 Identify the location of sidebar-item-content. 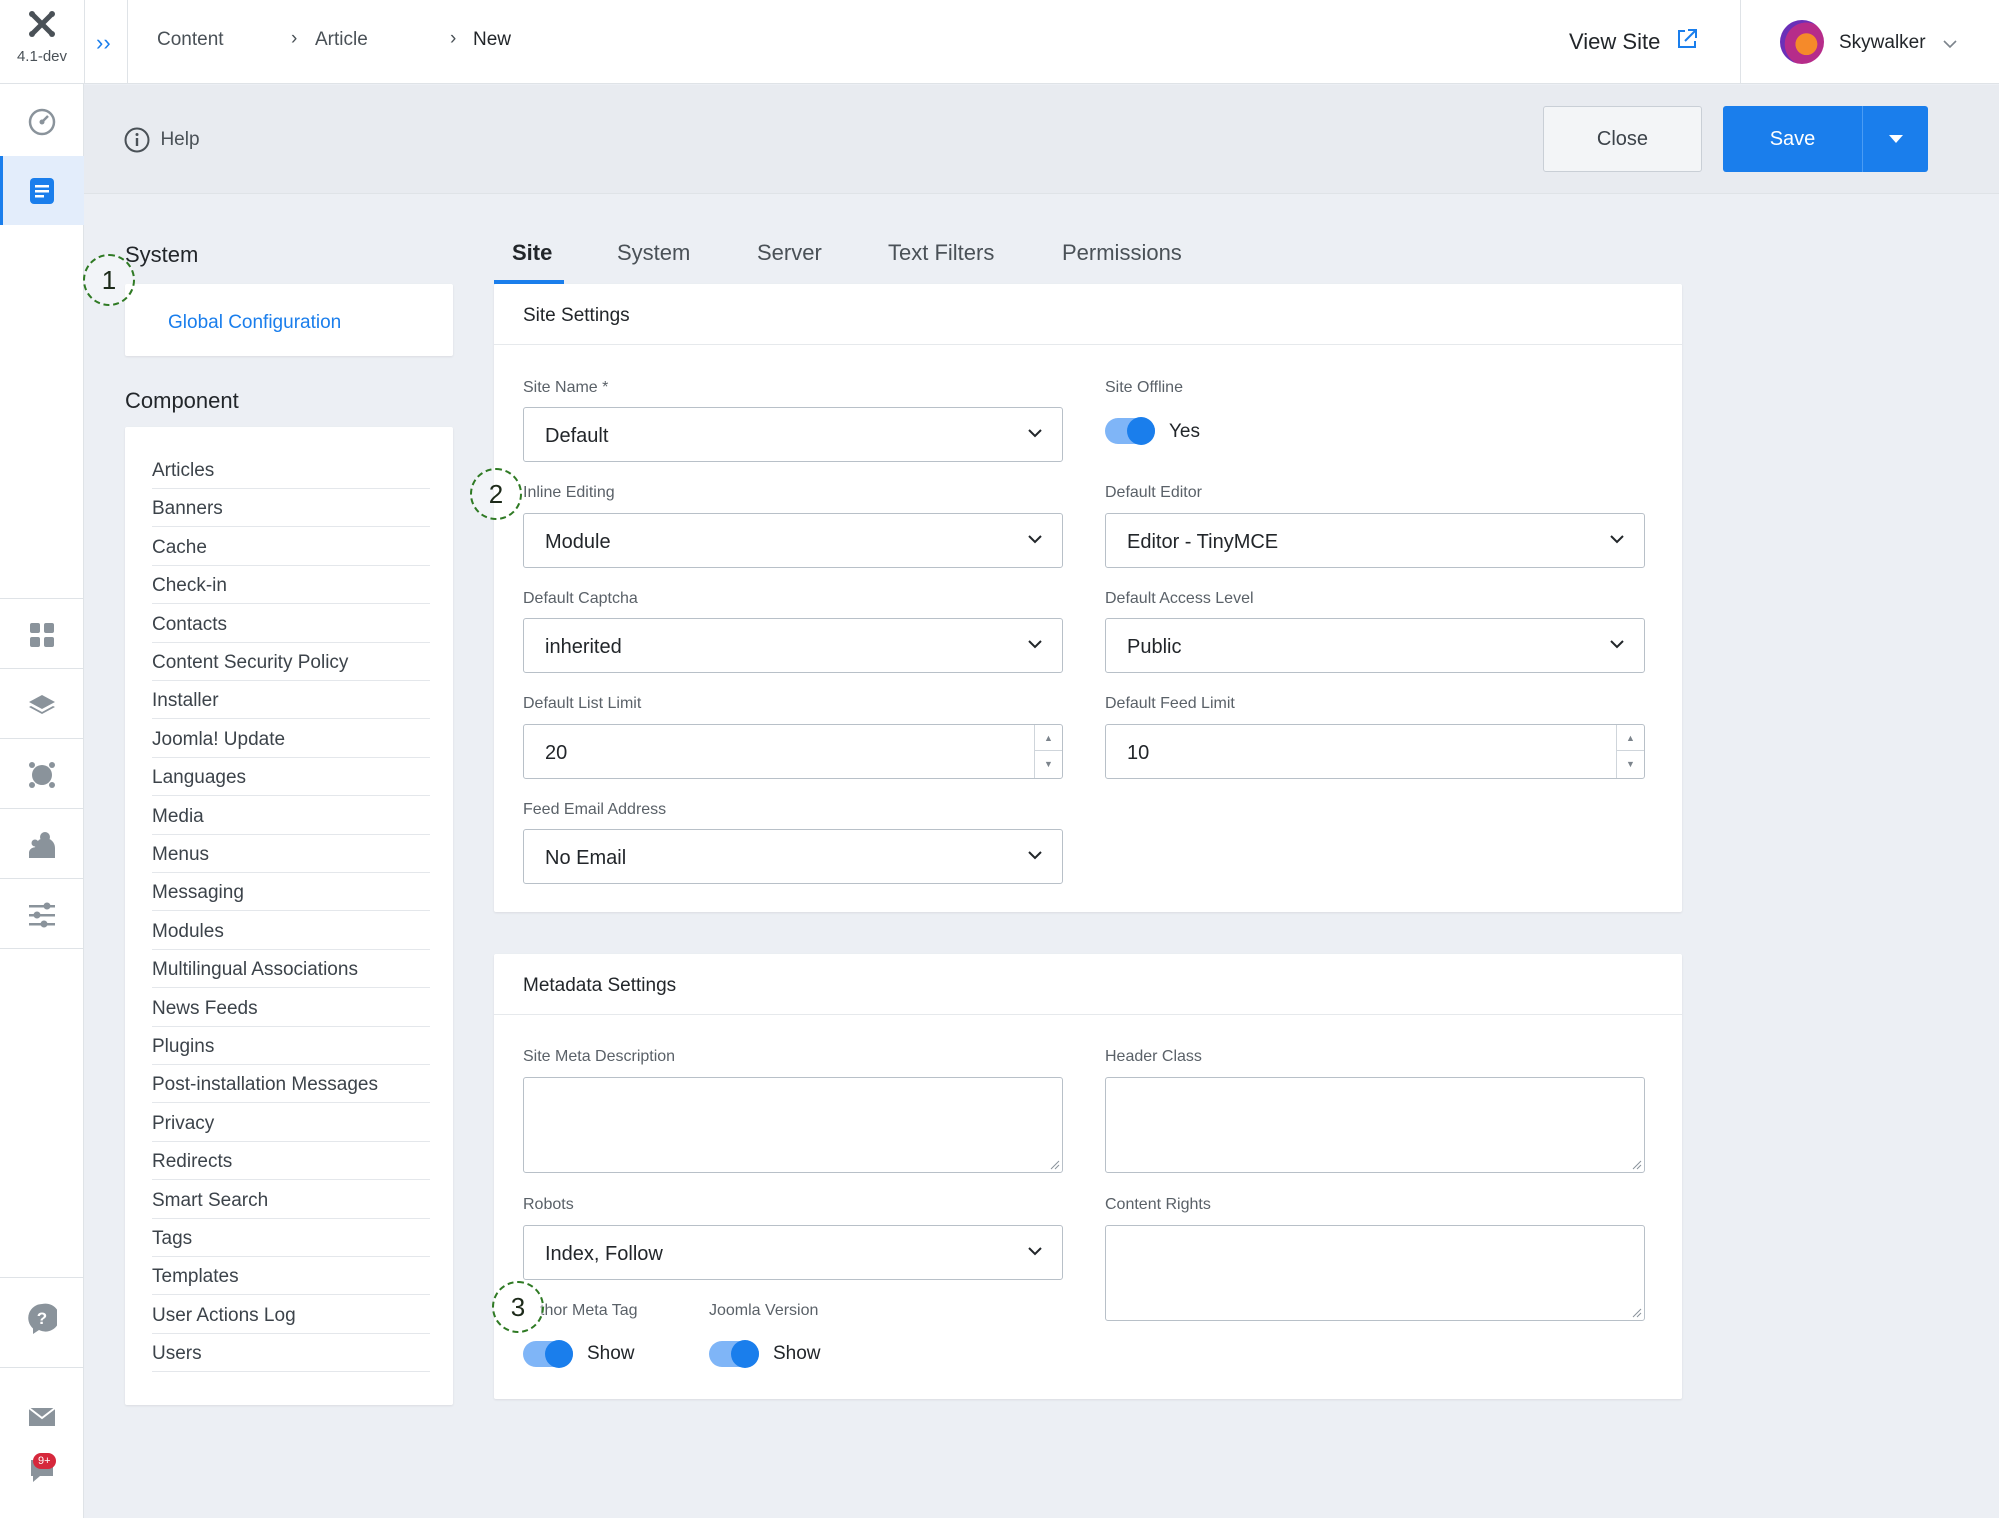
(42, 191).